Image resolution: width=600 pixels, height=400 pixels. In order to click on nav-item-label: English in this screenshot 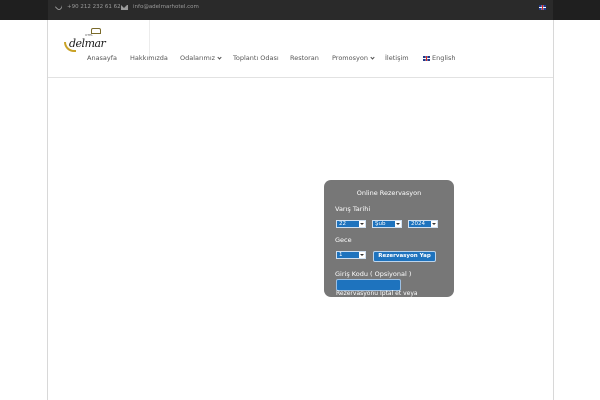, I will do `click(444, 58)`.